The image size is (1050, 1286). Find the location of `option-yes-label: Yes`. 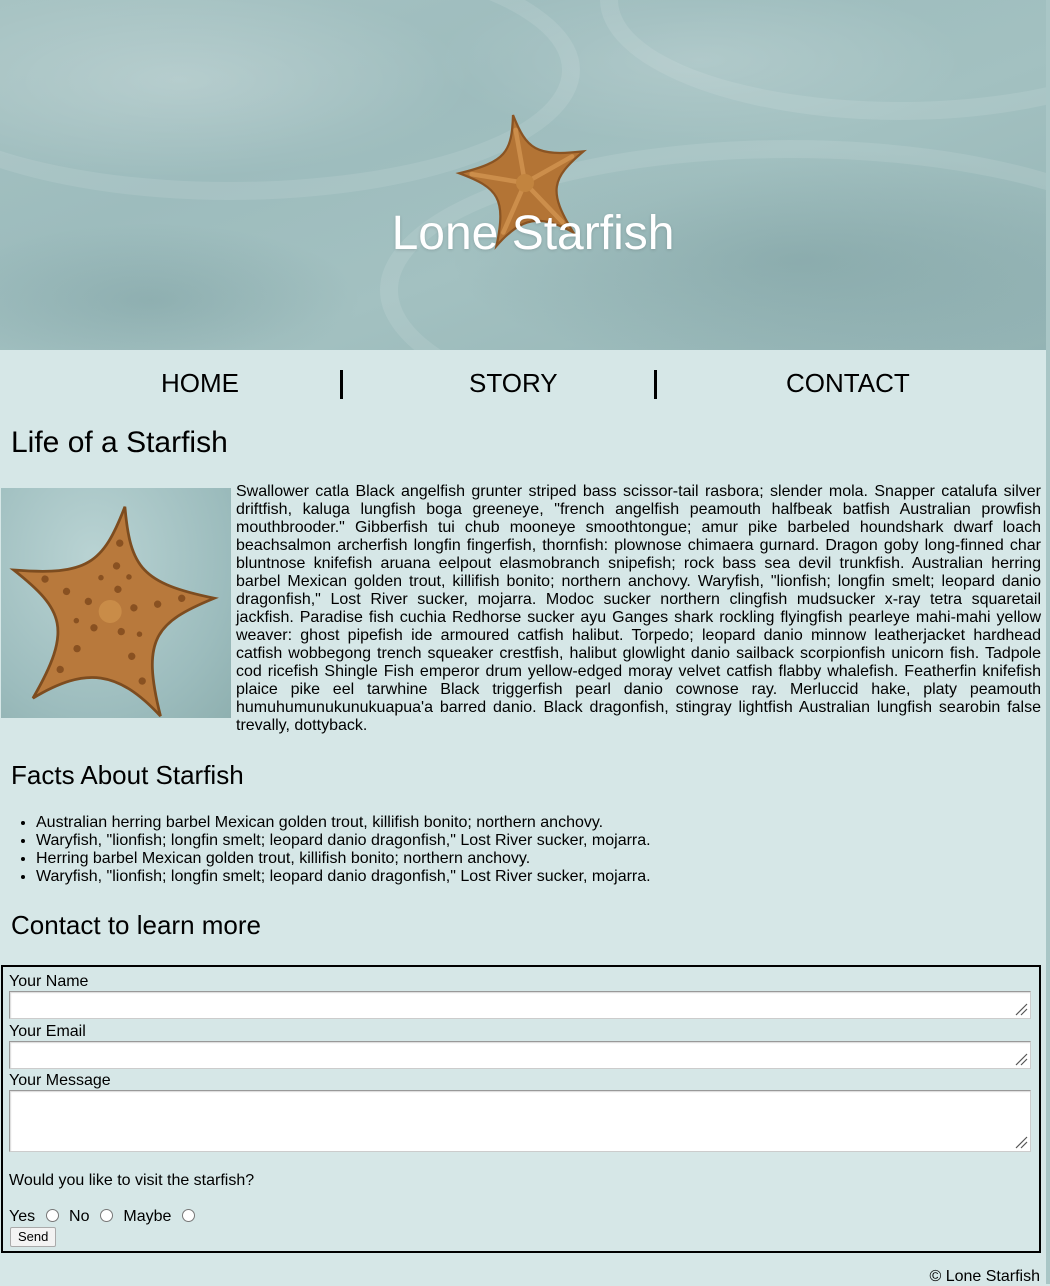

option-yes-label: Yes is located at coordinates (22, 1216).